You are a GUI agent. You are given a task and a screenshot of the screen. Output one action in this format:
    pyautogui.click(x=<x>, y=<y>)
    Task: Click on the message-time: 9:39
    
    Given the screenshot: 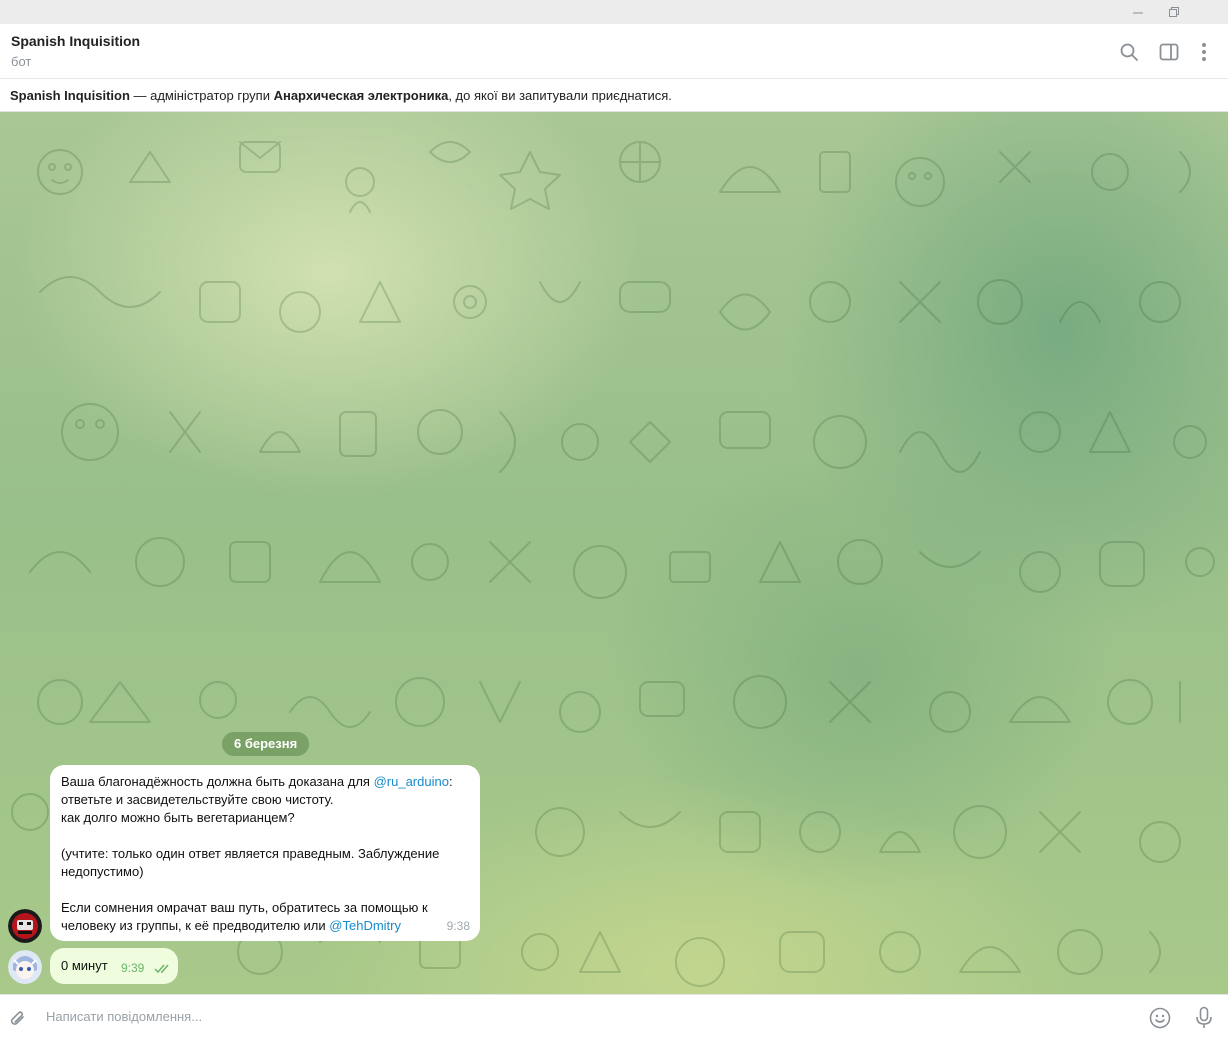 What is the action you would take?
    pyautogui.click(x=133, y=968)
    